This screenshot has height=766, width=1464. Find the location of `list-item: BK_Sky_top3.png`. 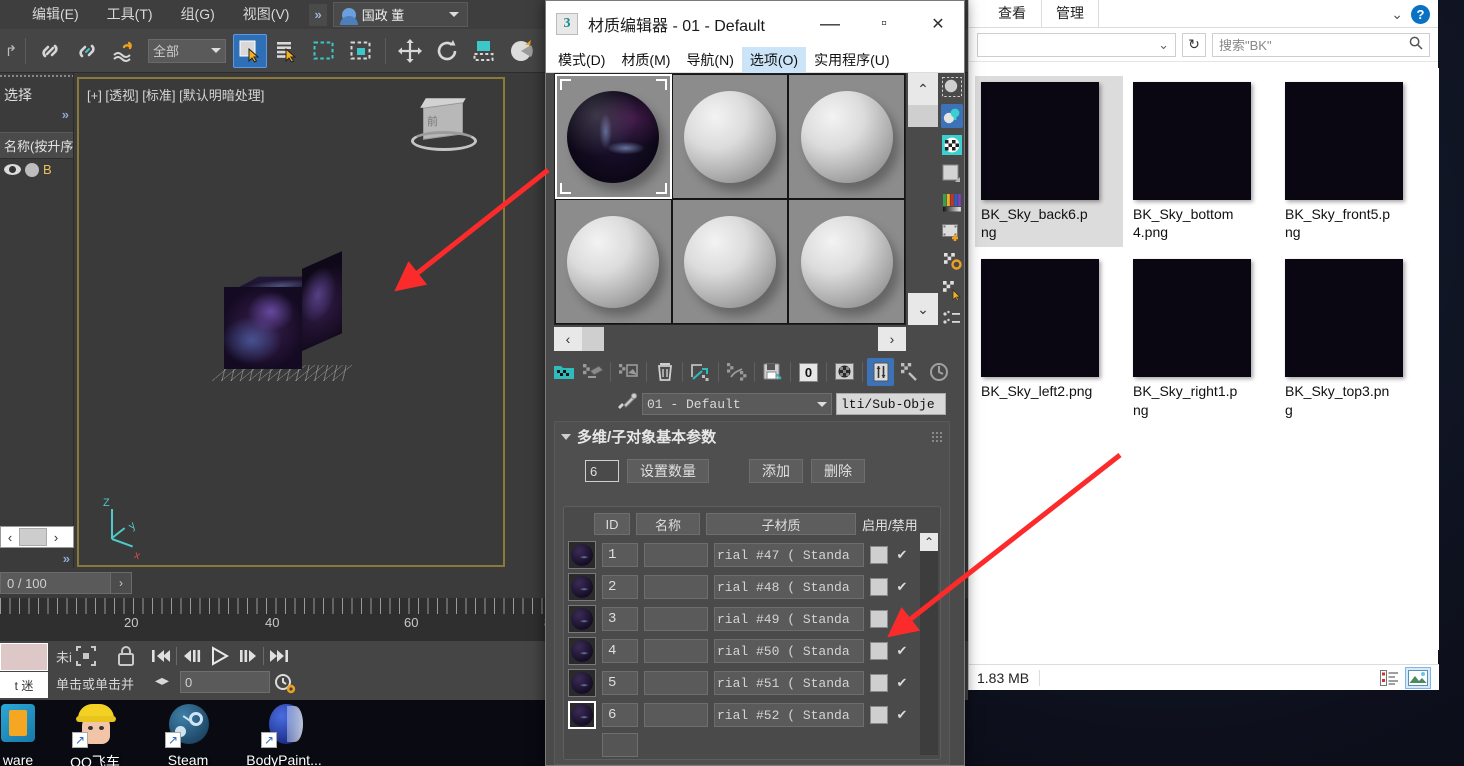

list-item: BK_Sky_top3.png is located at coordinates (1353, 338).